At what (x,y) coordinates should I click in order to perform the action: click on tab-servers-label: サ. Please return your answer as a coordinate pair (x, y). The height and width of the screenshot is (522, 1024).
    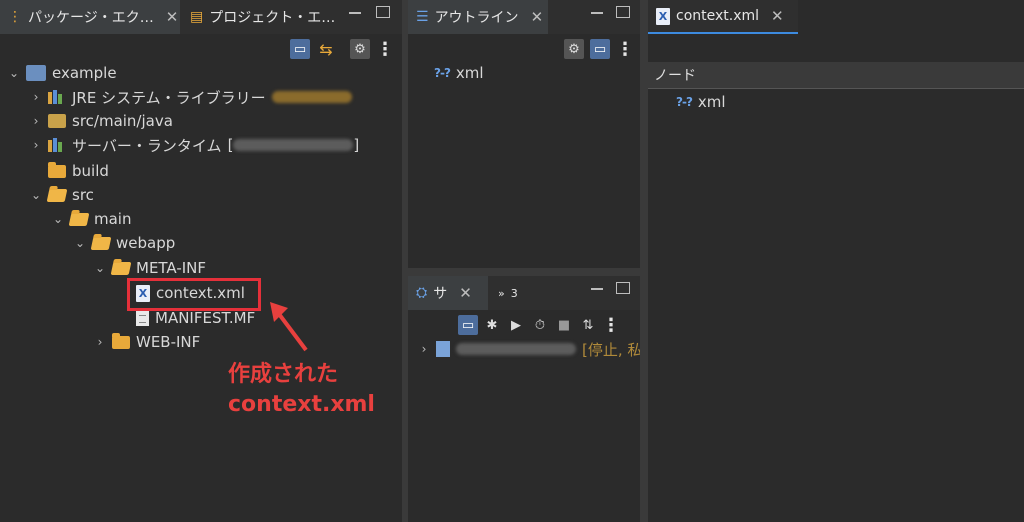
    Looking at the image, I should click on (440, 294).